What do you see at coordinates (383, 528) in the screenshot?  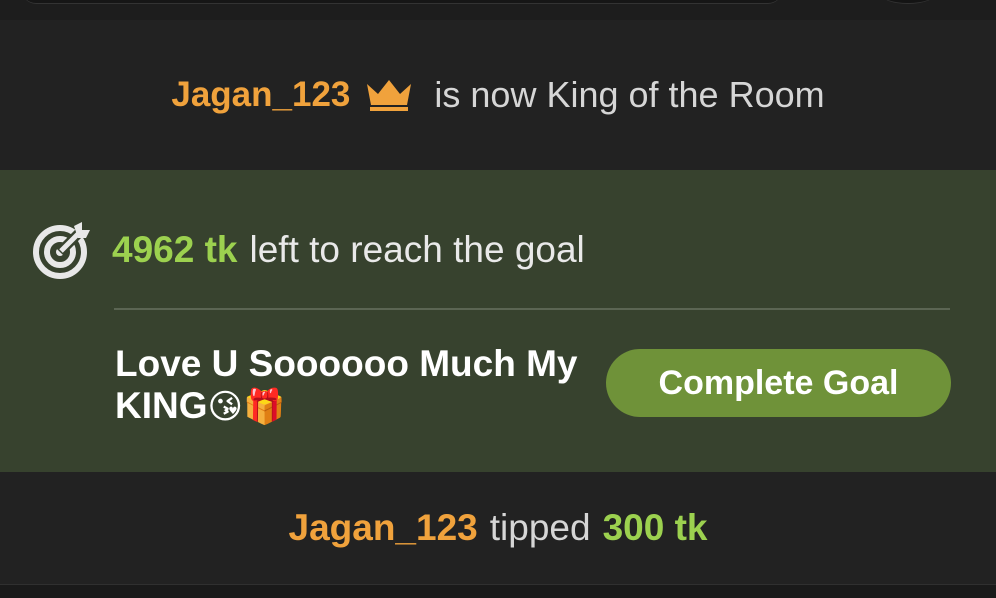 I see `tip-username: Jagan_123` at bounding box center [383, 528].